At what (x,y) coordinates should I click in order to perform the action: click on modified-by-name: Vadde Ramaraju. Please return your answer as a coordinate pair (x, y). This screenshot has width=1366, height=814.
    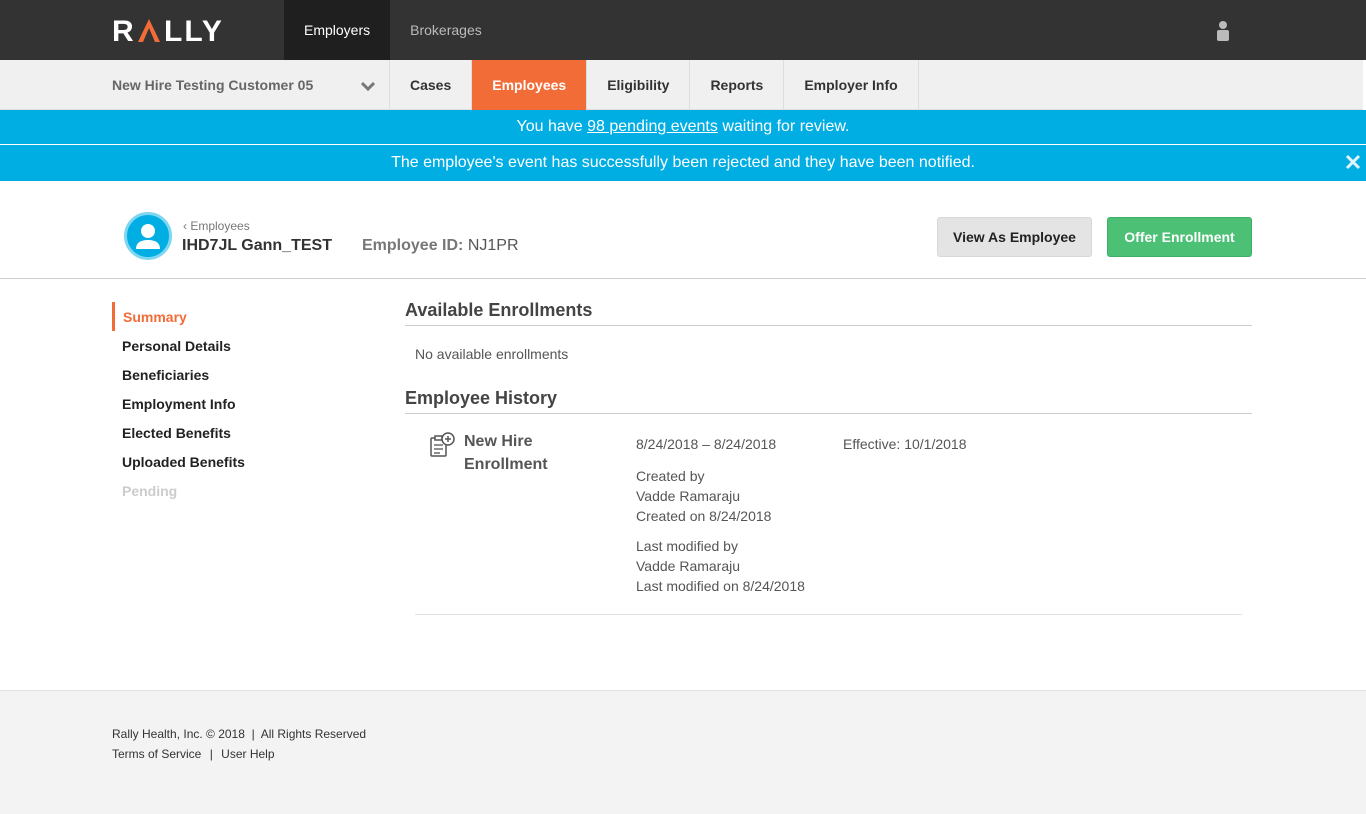
    Looking at the image, I should click on (688, 566).